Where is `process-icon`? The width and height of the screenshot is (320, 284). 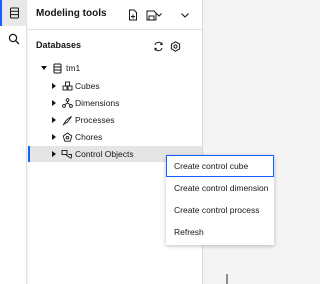 process-icon is located at coordinates (67, 120).